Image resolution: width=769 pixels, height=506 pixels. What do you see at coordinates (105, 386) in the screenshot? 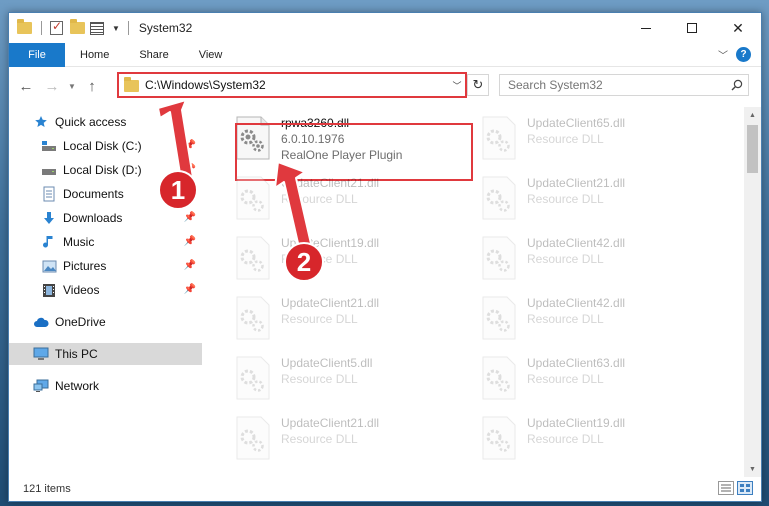
I see `sidebar-item-network: Network` at bounding box center [105, 386].